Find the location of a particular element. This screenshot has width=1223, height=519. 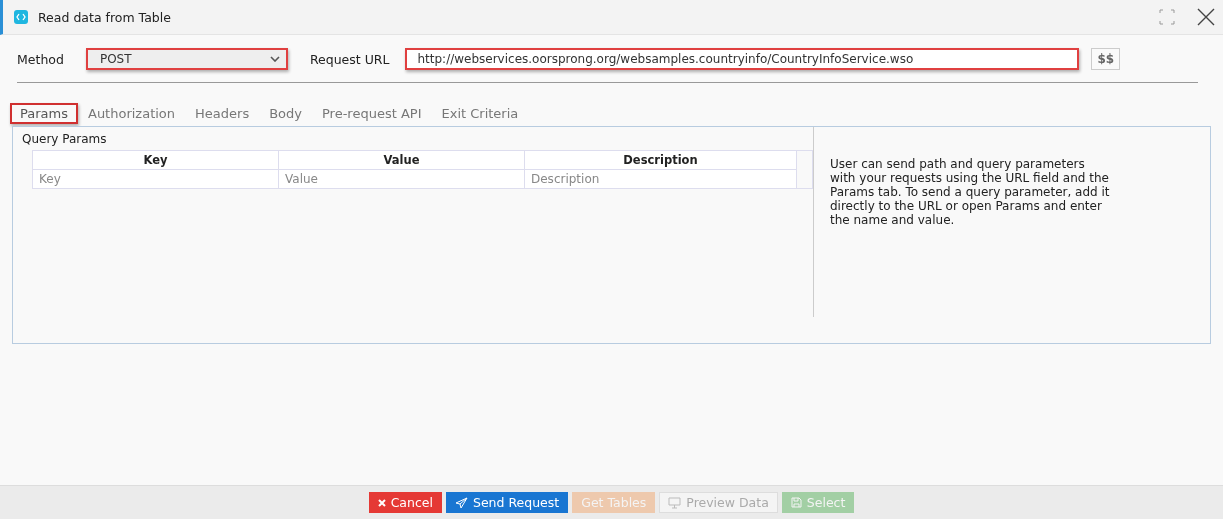

tab: Params is located at coordinates (44, 113).